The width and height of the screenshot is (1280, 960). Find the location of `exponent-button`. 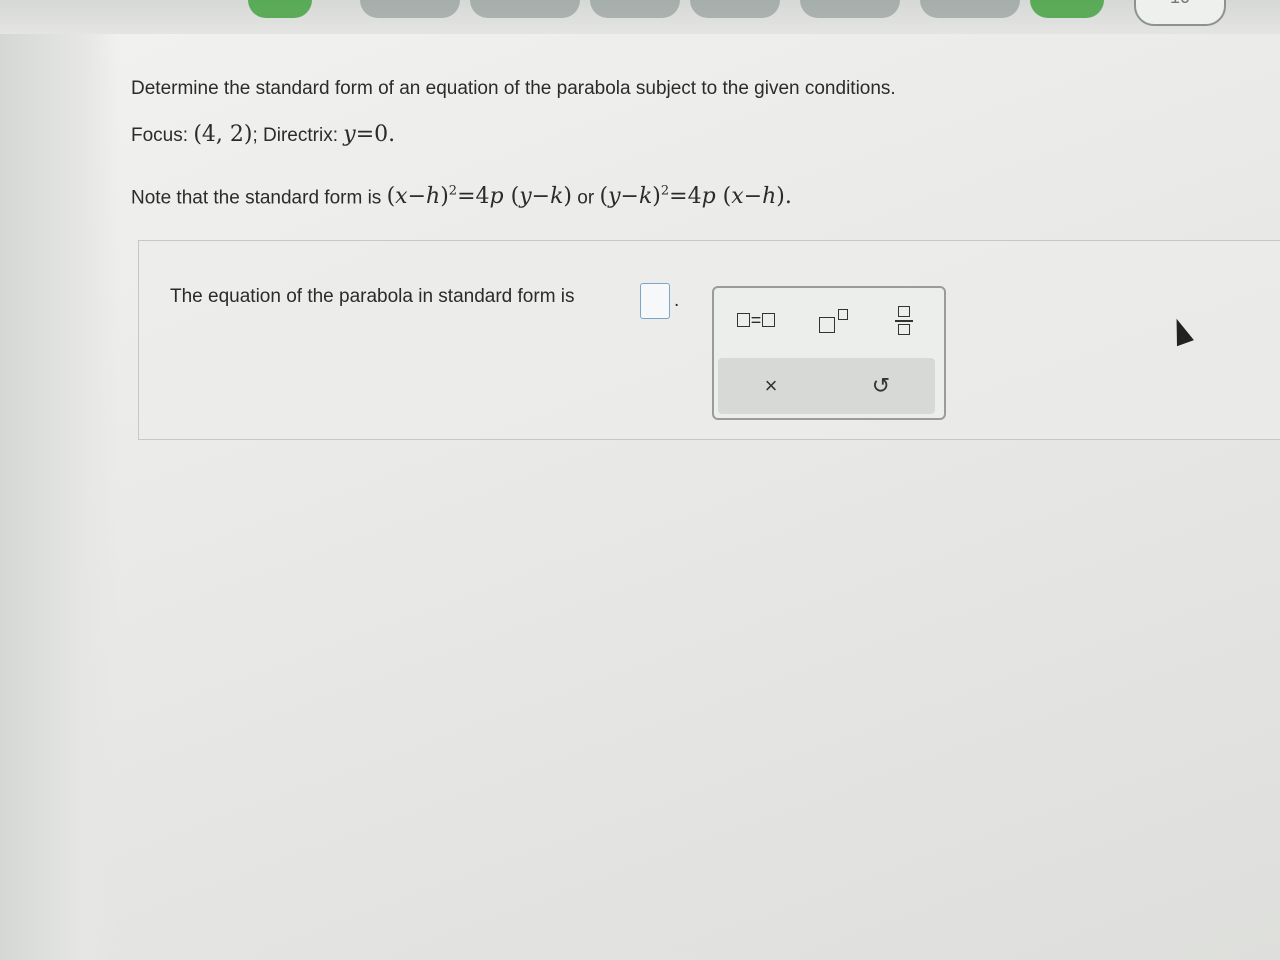

exponent-button is located at coordinates (831, 320).